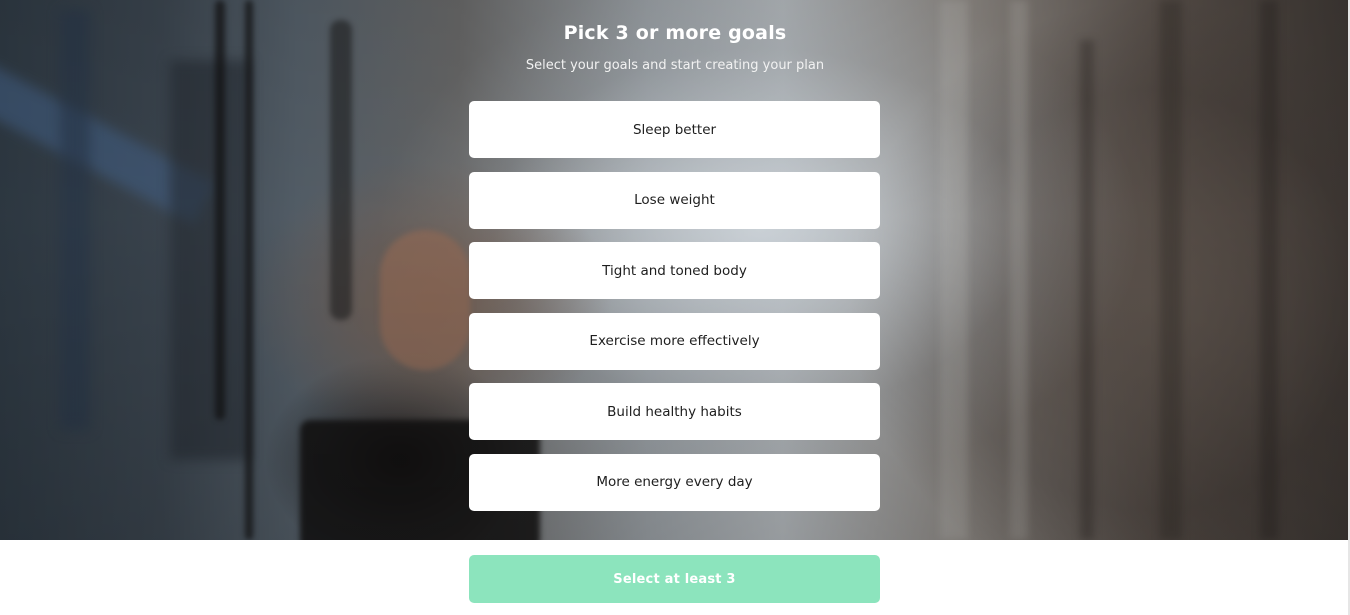 The height and width of the screenshot is (615, 1350). Describe the element at coordinates (674, 482) in the screenshot. I see `goal-option-more-energy: More energy every day` at that location.